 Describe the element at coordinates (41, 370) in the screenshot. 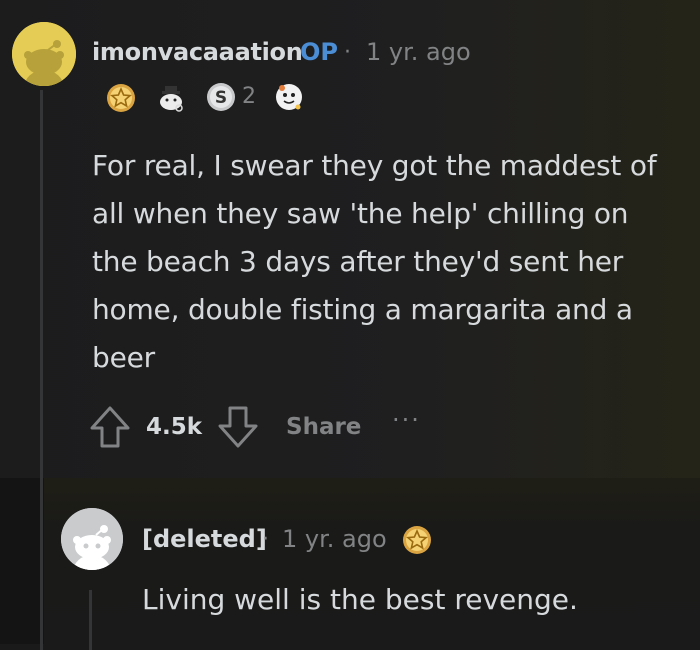

I see `thread-line` at that location.